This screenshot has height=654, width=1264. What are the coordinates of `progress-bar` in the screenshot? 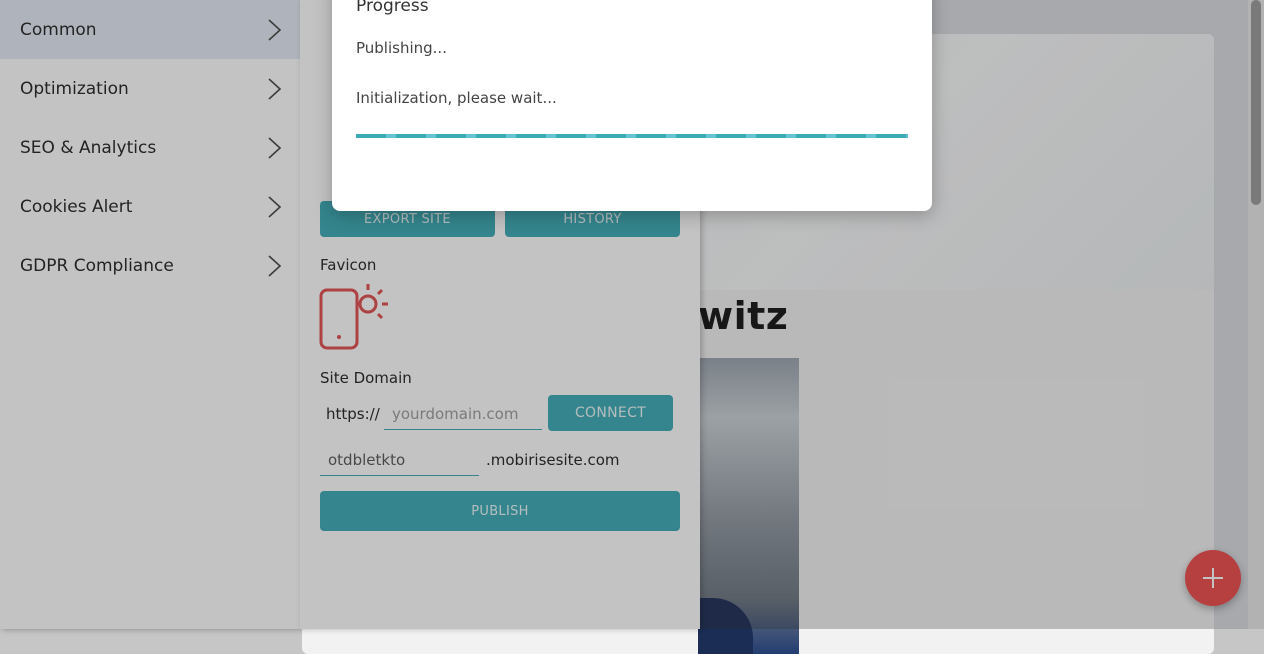 It's located at (632, 136).